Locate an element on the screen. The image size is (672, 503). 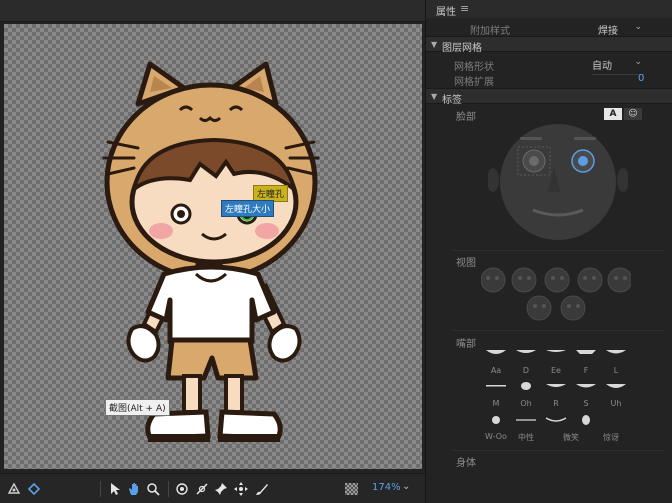
mouth-shapes is located at coordinates (559, 394).